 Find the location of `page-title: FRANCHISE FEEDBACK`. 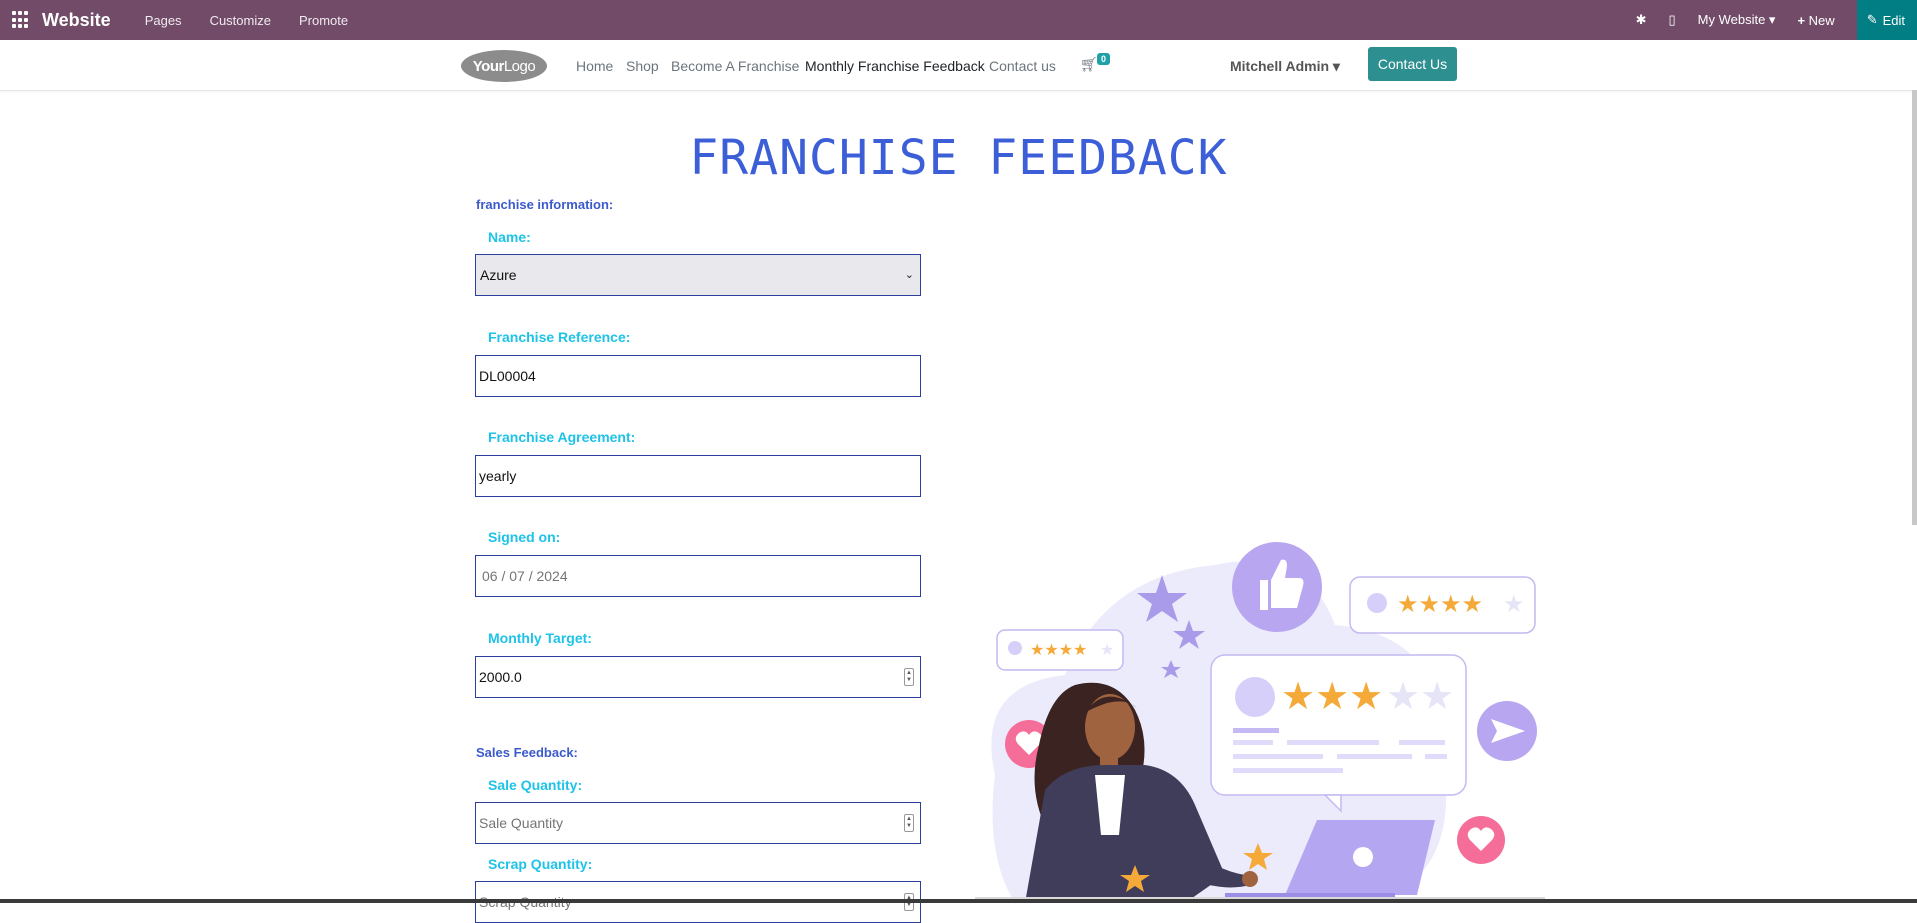

page-title: FRANCHISE FEEDBACK is located at coordinates (958, 158).